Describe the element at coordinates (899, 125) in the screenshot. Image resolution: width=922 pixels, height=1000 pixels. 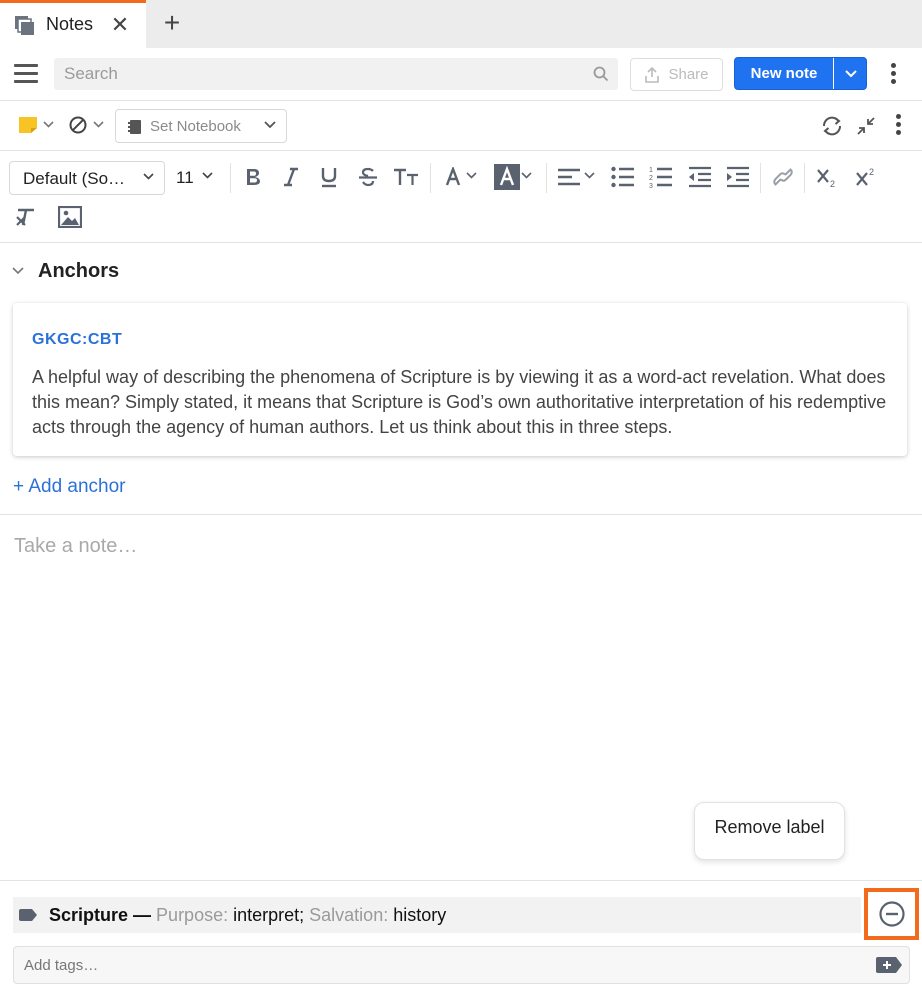
I see `note-options-icon` at that location.